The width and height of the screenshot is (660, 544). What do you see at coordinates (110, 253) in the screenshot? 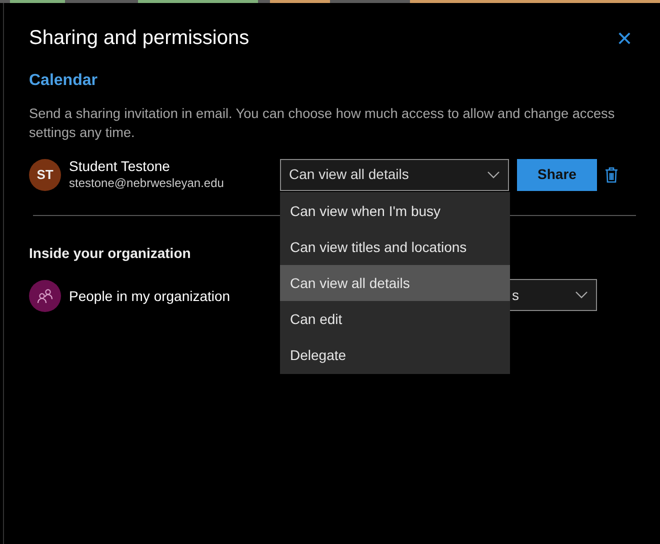
I see `section-heading: Inside your organization` at bounding box center [110, 253].